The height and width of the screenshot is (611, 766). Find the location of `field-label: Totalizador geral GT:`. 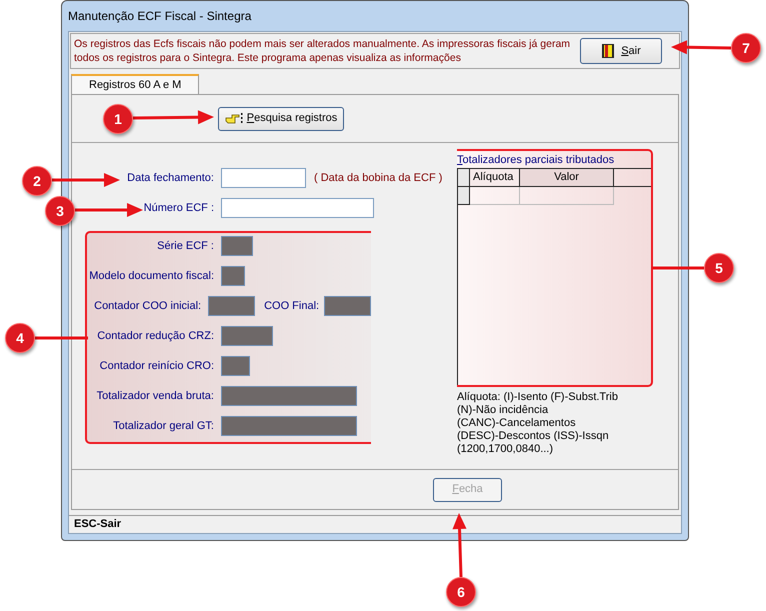

field-label: Totalizador geral GT: is located at coordinates (163, 426).